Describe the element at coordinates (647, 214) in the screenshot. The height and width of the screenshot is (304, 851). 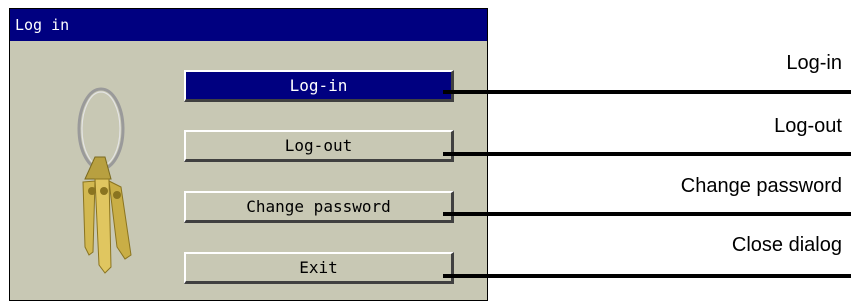
I see `leader-line-change-password` at that location.